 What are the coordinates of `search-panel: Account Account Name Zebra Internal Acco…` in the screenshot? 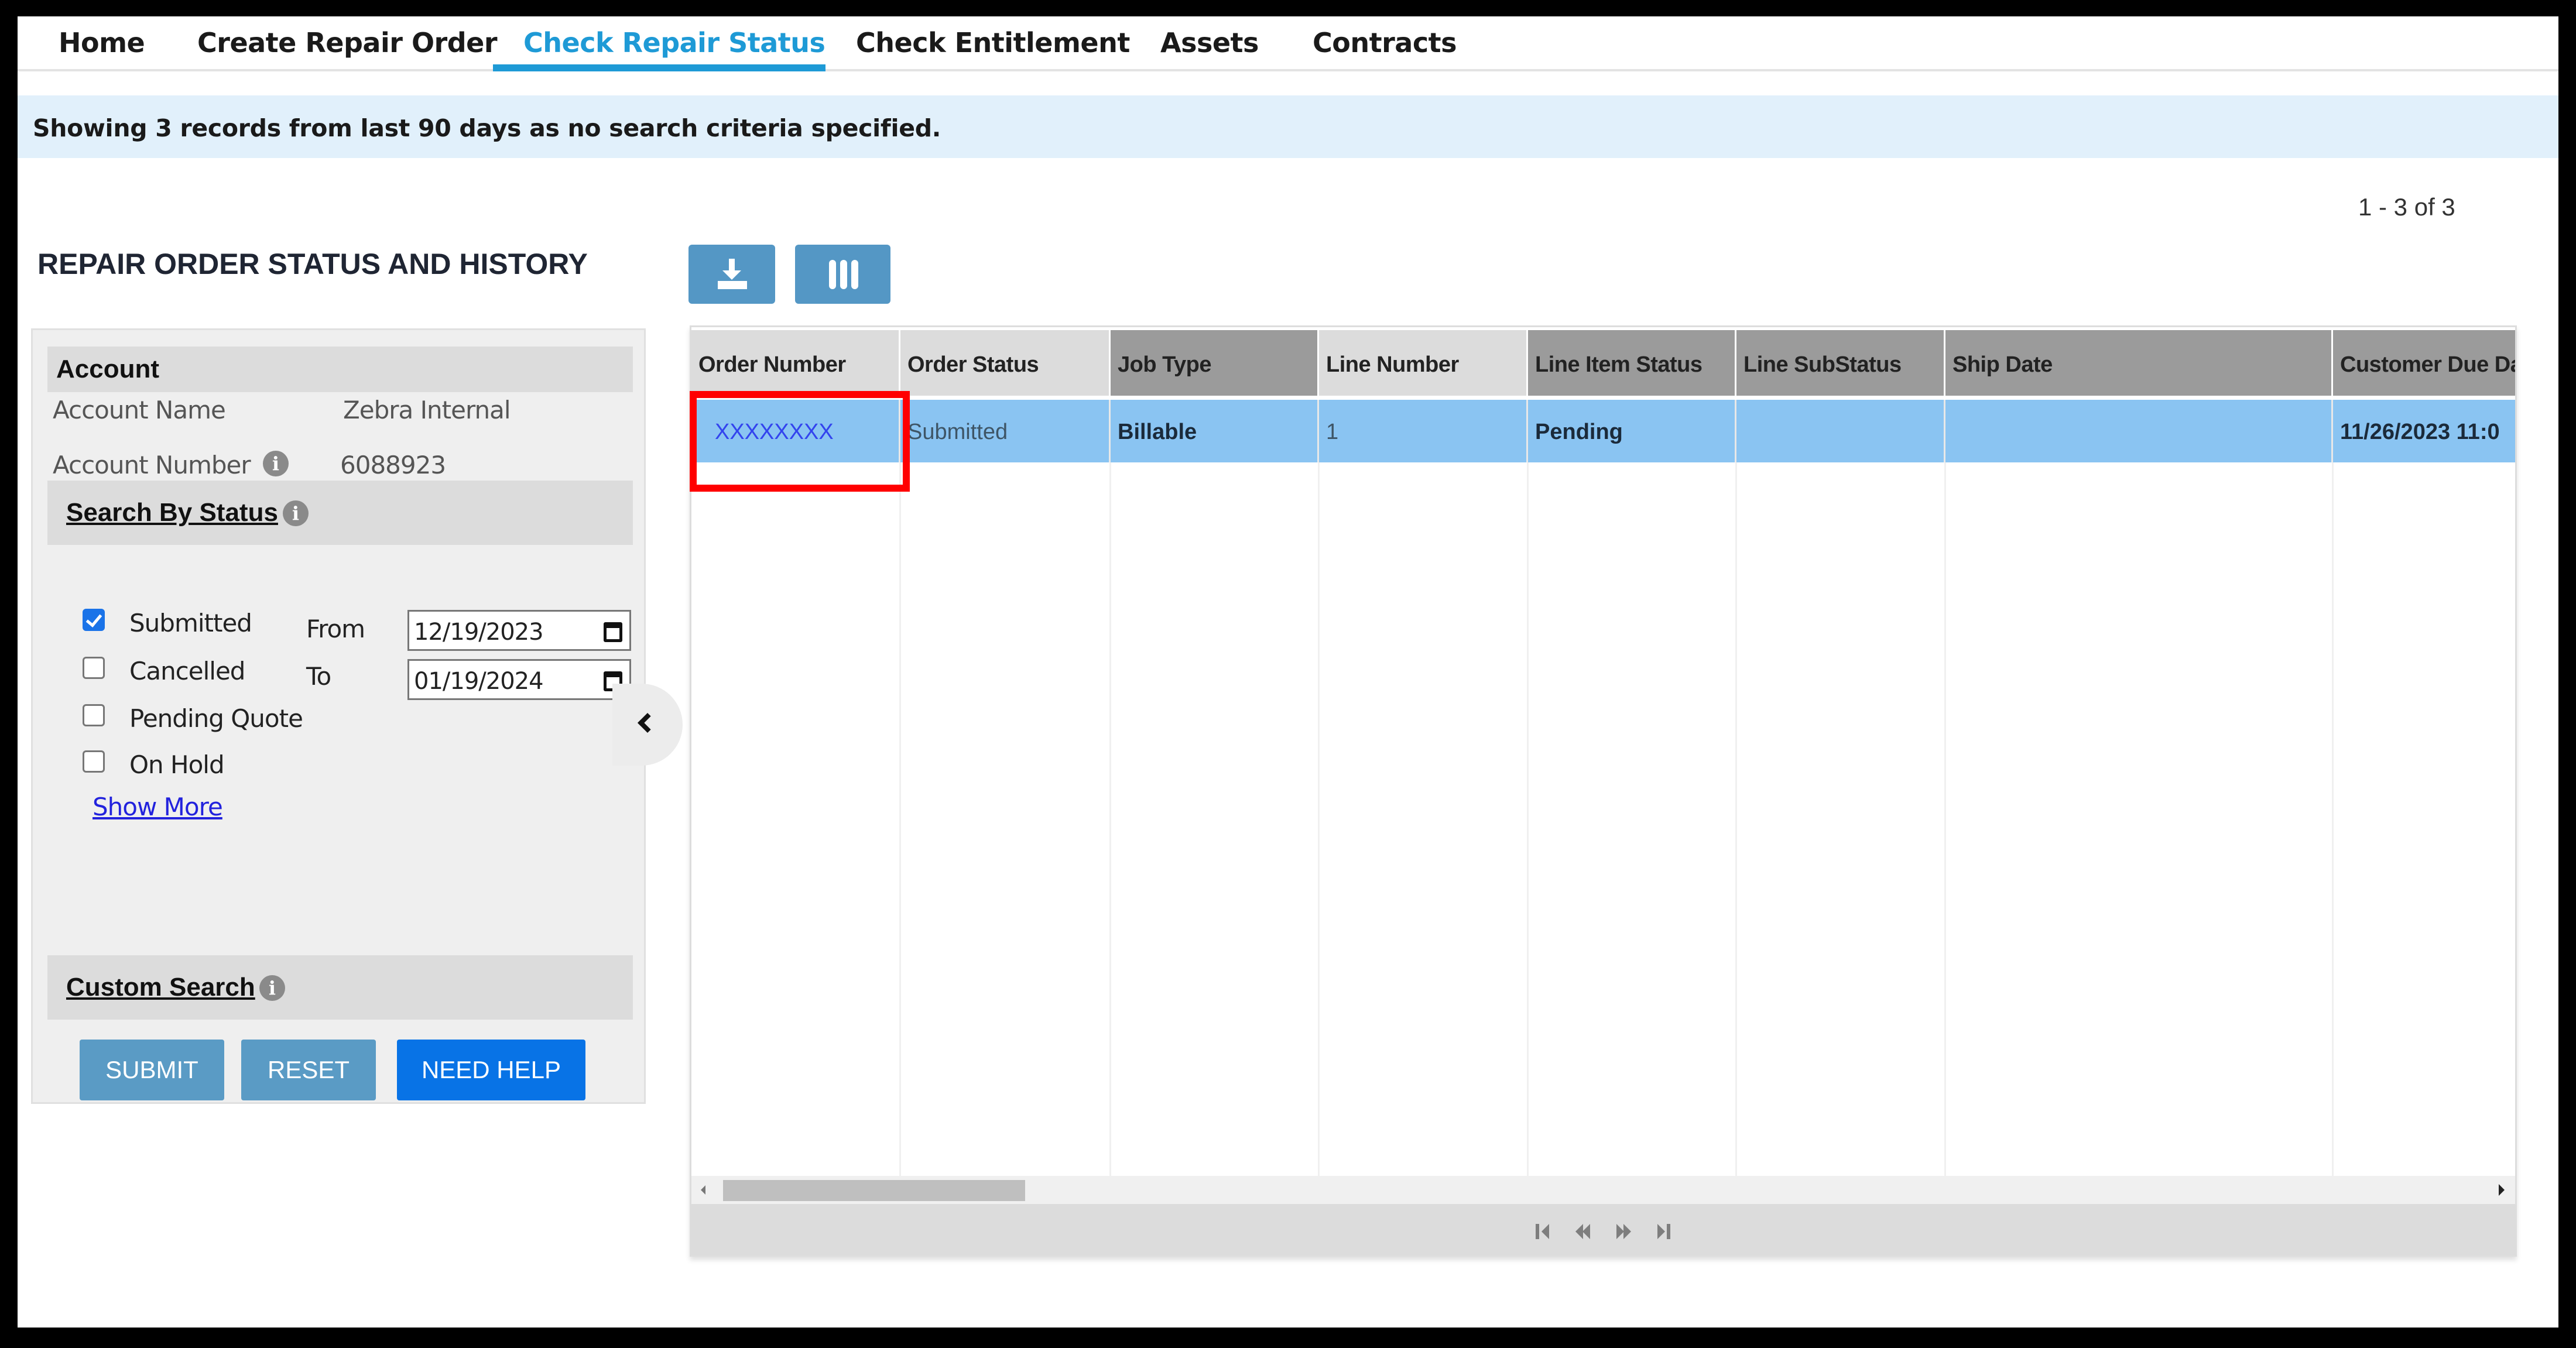 It's located at (338, 716).